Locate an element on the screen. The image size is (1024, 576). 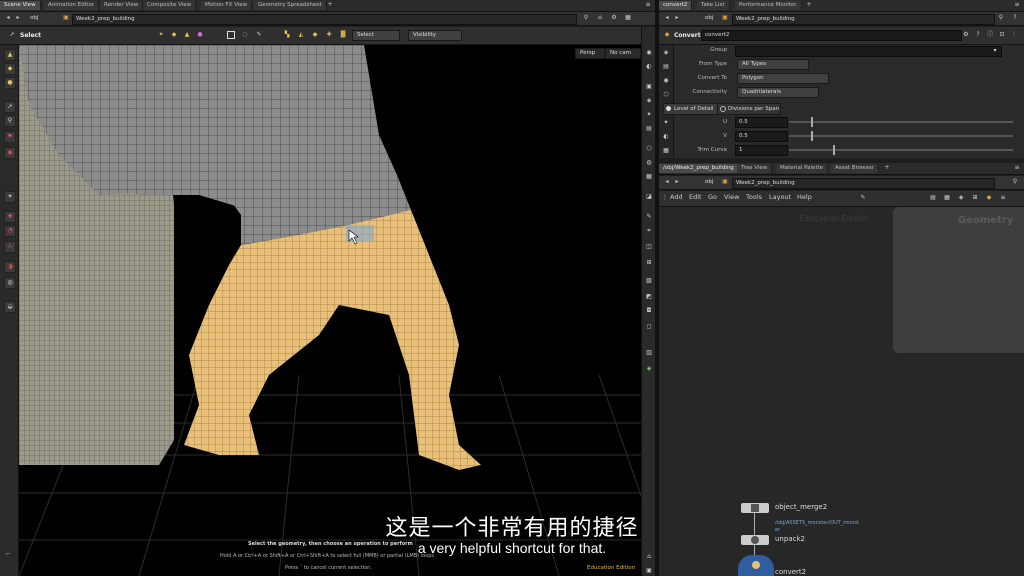
tab-asset-browser: Asset Browser is located at coordinates (855, 168).